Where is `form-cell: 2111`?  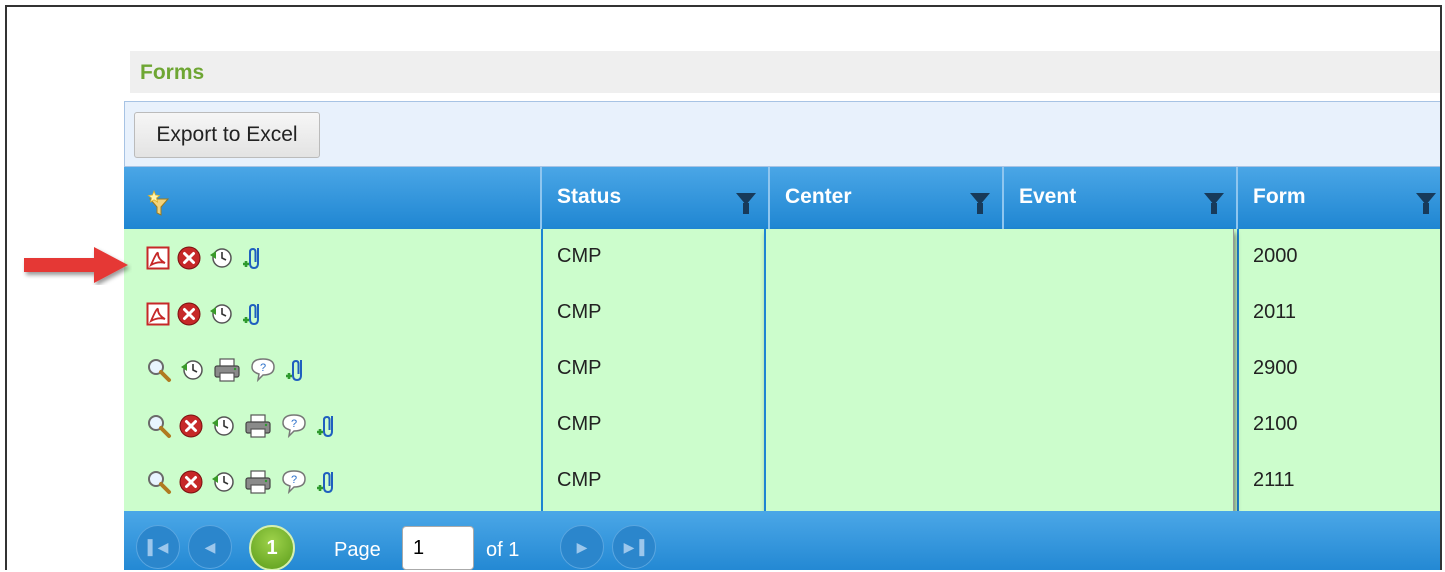 form-cell: 2111 is located at coordinates (1274, 480).